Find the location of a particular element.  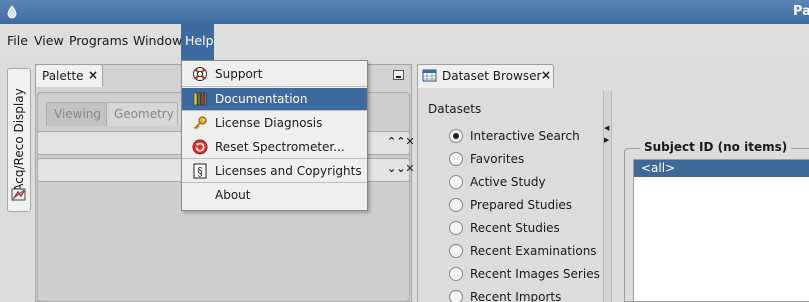

dataset-browser-tab-label: Dataset Browser is located at coordinates (492, 76).